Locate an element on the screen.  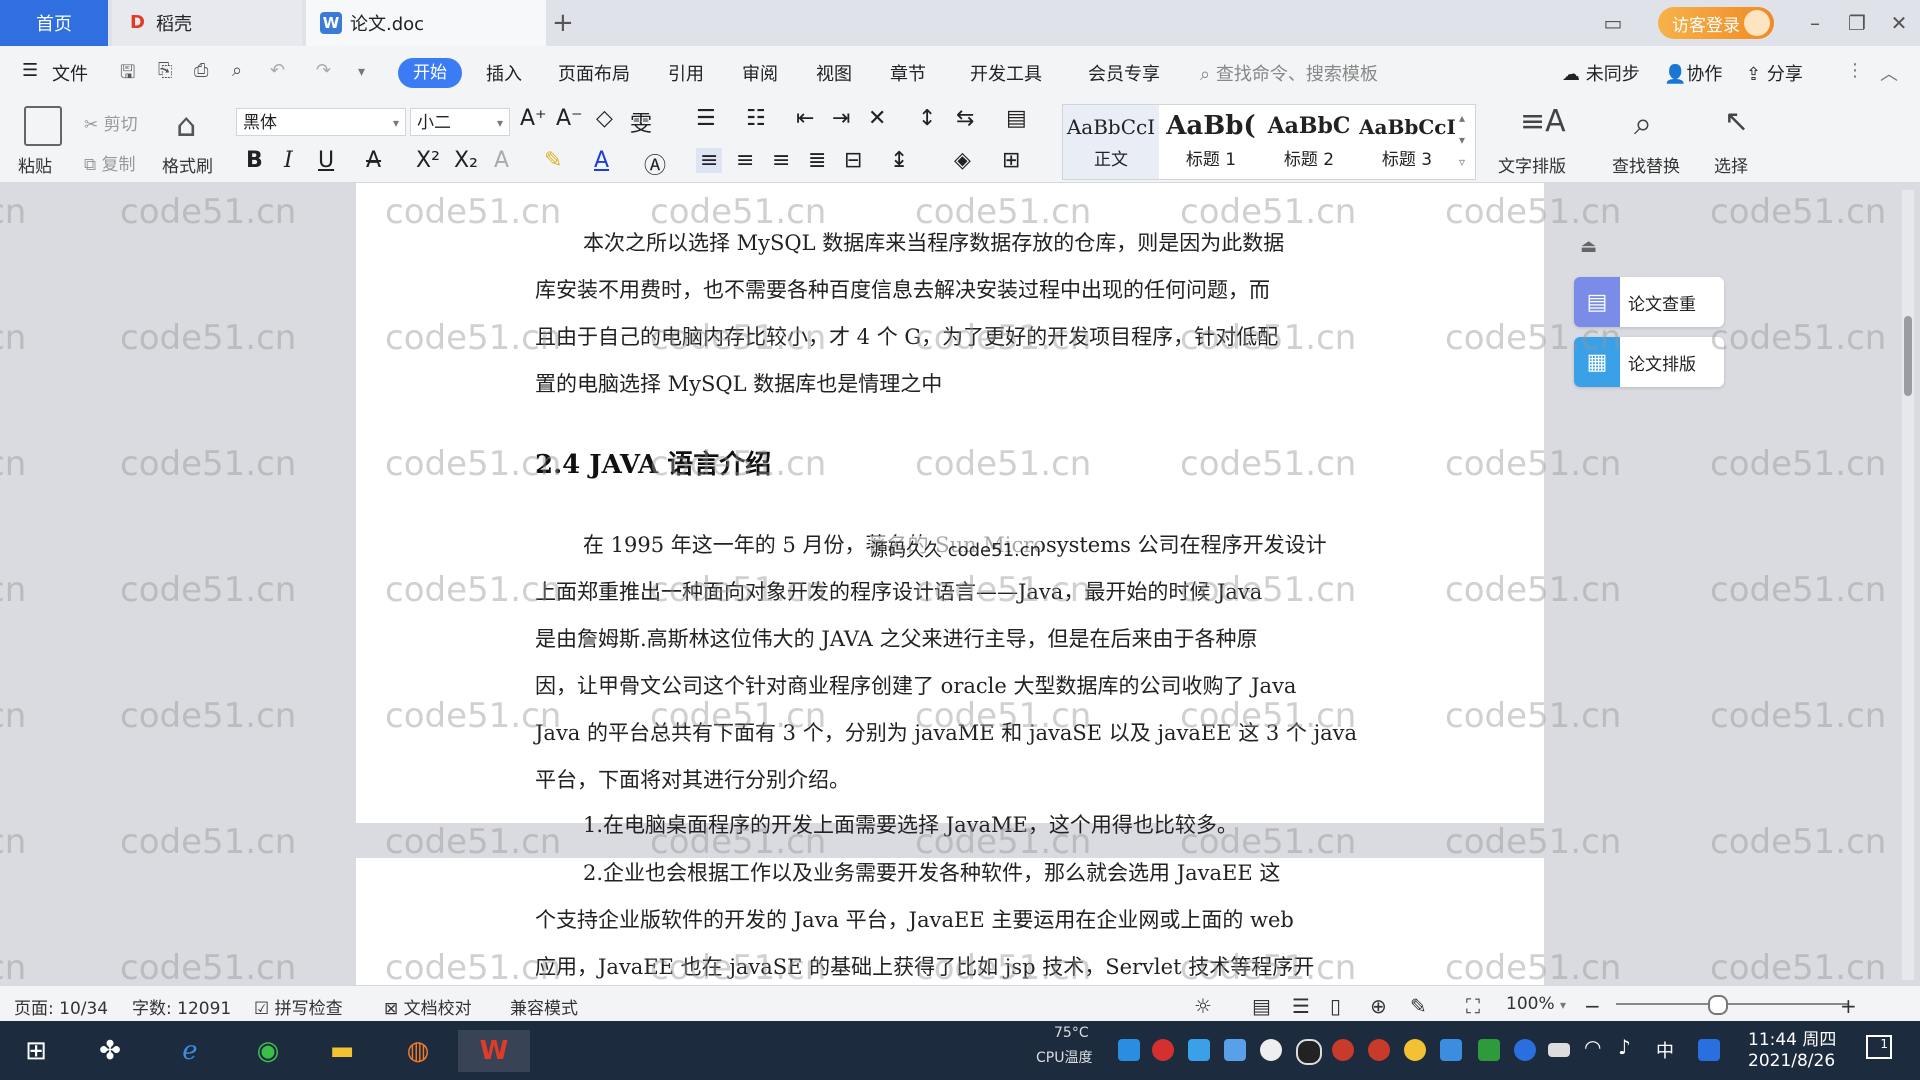
pinwheel-app-icon: ✤ is located at coordinates (110, 1051).